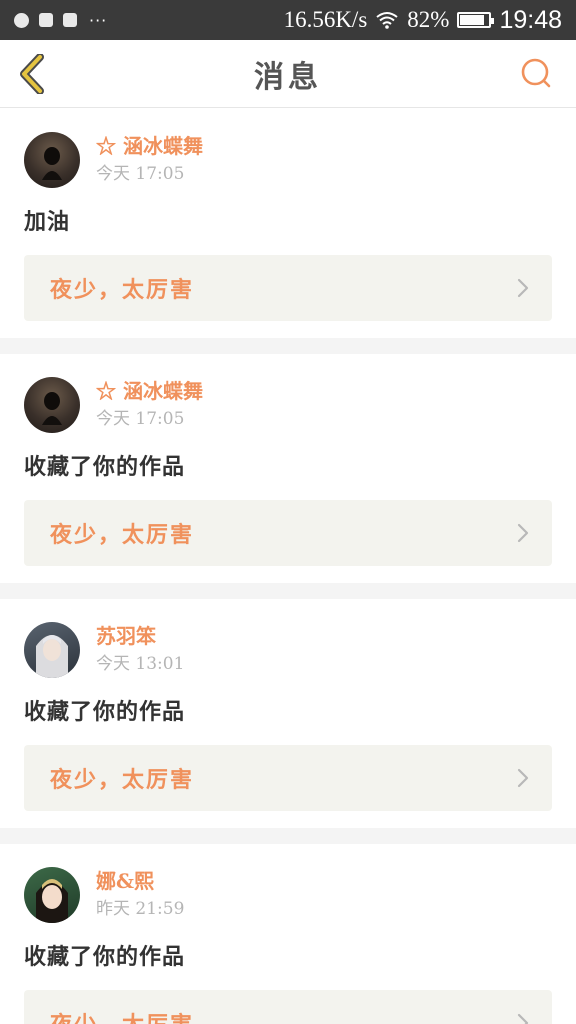 This screenshot has height=1024, width=576. I want to click on status-bar-right: 16.56K/s 82% 19:48, so click(423, 20).